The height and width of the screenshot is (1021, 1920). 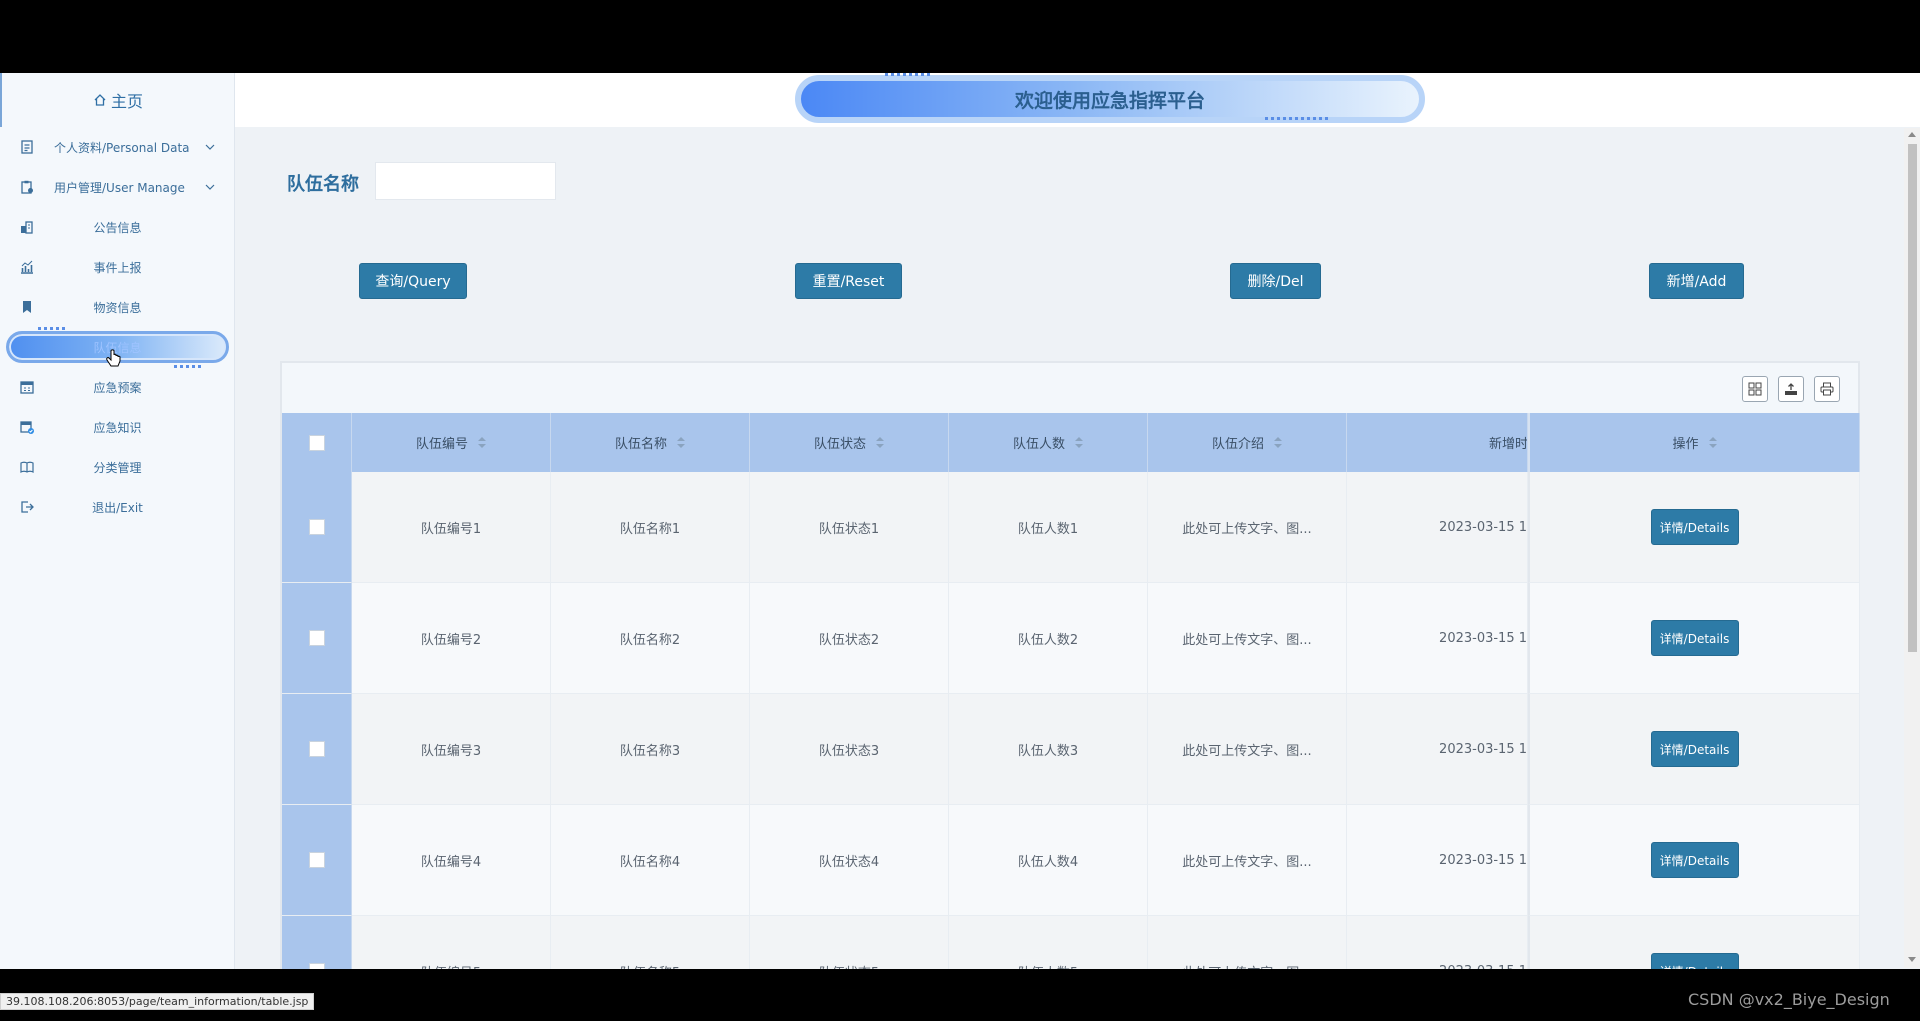 I want to click on export-button, so click(x=1791, y=389).